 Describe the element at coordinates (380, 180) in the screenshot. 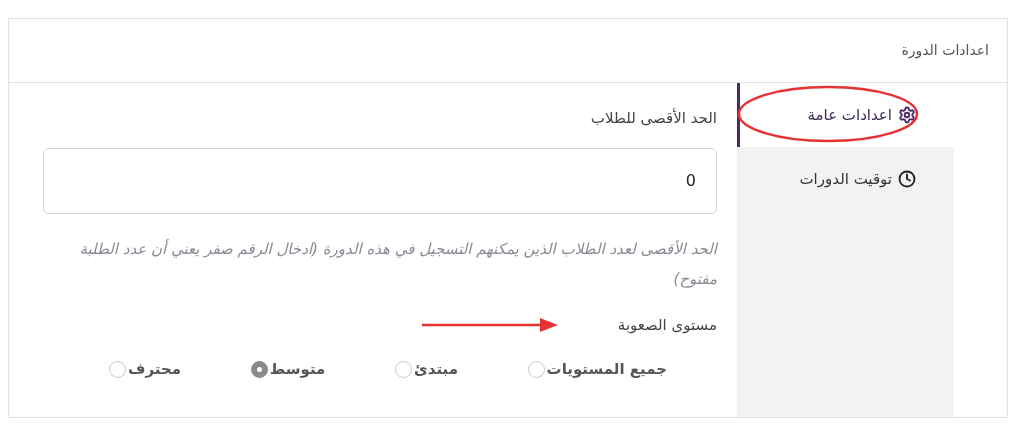

I see `input-field: 0` at that location.